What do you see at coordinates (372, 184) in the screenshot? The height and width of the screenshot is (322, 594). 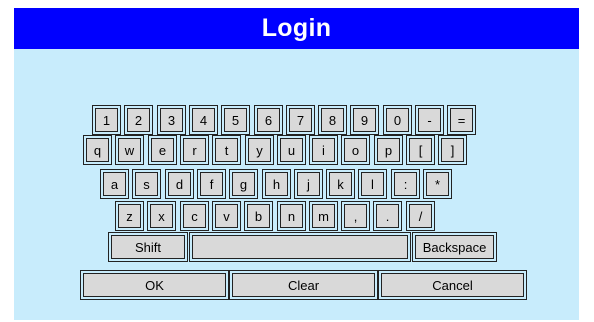 I see `key-l: l` at bounding box center [372, 184].